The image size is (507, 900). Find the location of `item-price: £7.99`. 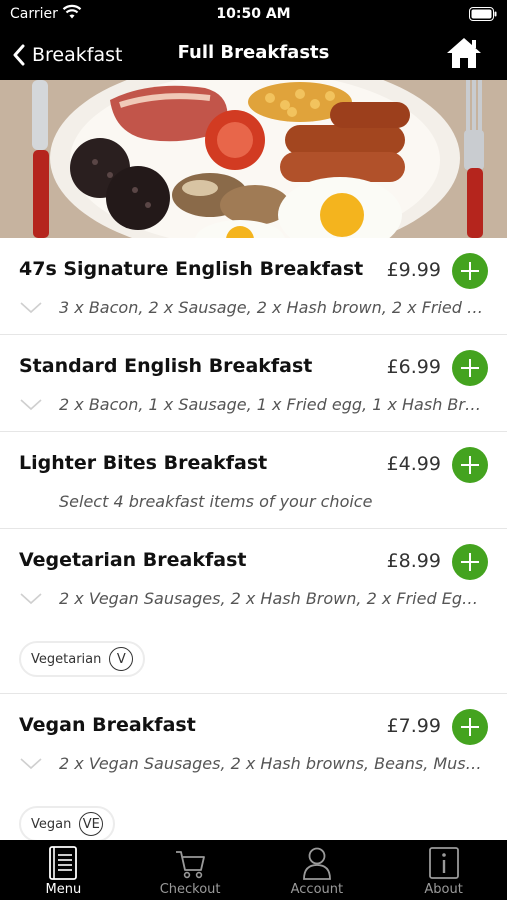

item-price: £7.99 is located at coordinates (413, 726).